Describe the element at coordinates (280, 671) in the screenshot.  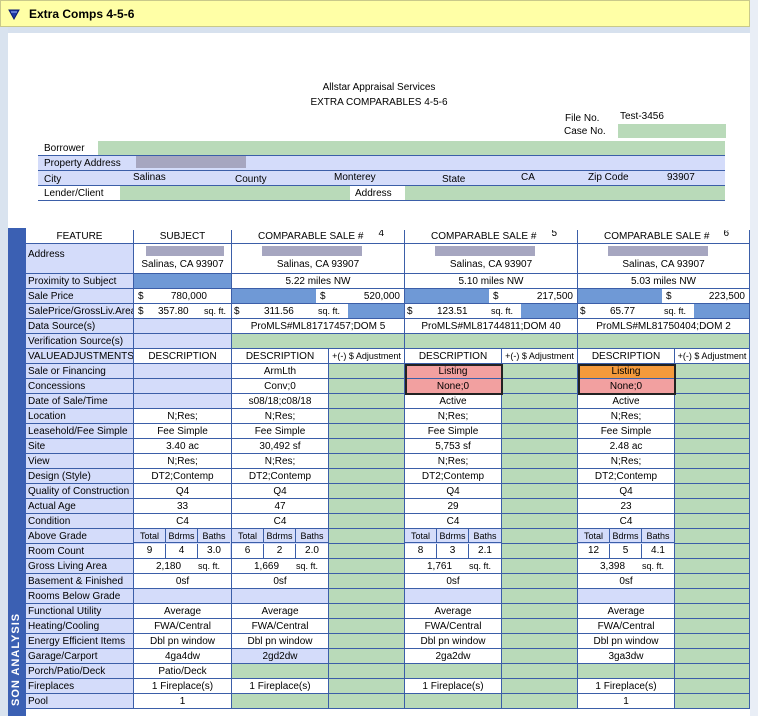
I see `comp-porch` at that location.